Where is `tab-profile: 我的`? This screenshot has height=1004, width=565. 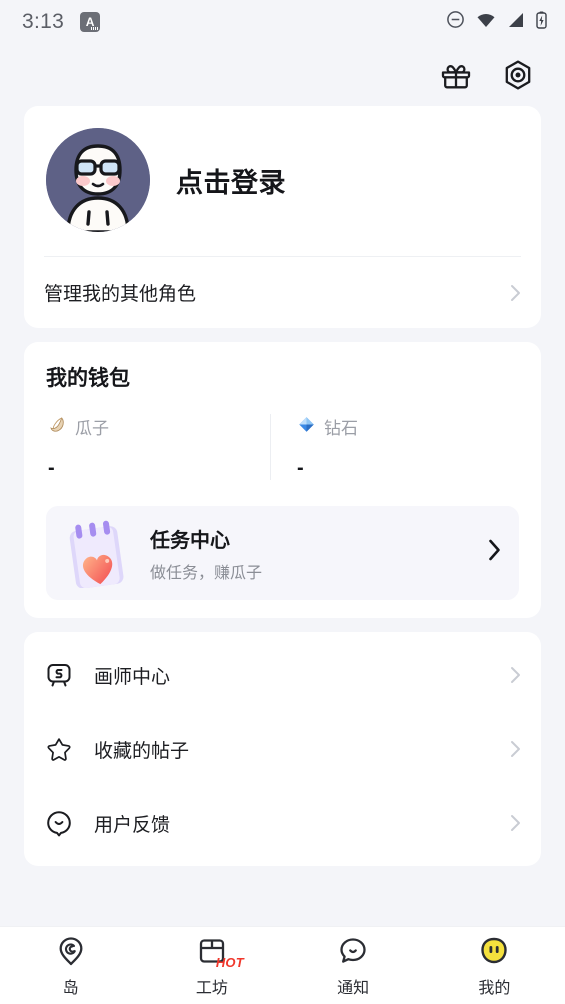
tab-profile: 我的 is located at coordinates (494, 965).